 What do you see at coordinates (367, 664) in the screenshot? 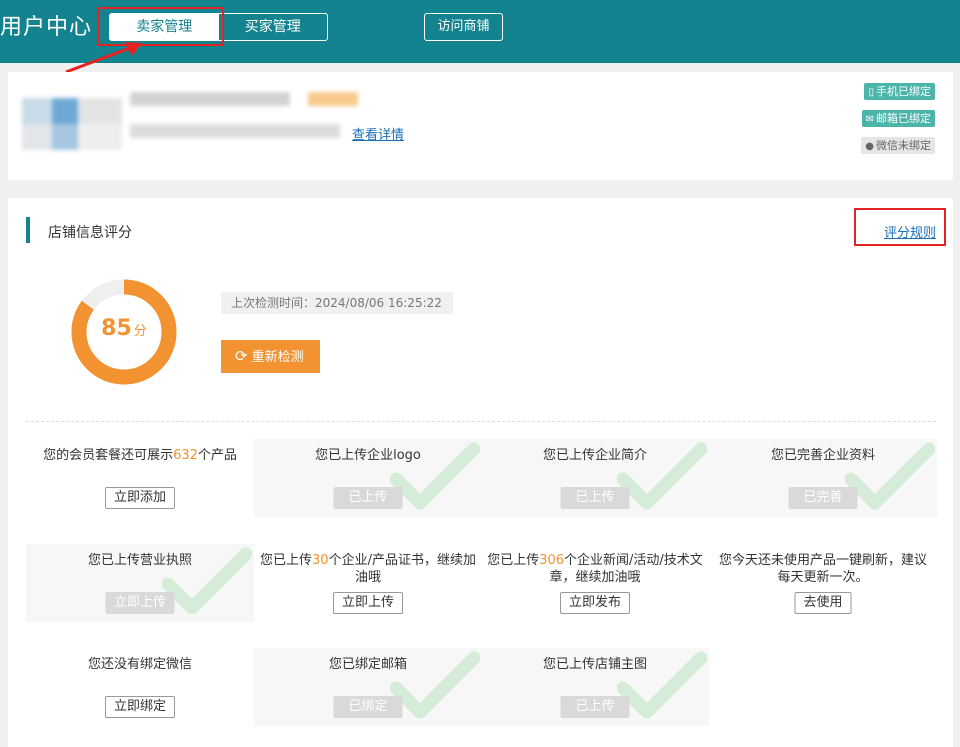
I see `task-text: 您已绑定邮箱` at bounding box center [367, 664].